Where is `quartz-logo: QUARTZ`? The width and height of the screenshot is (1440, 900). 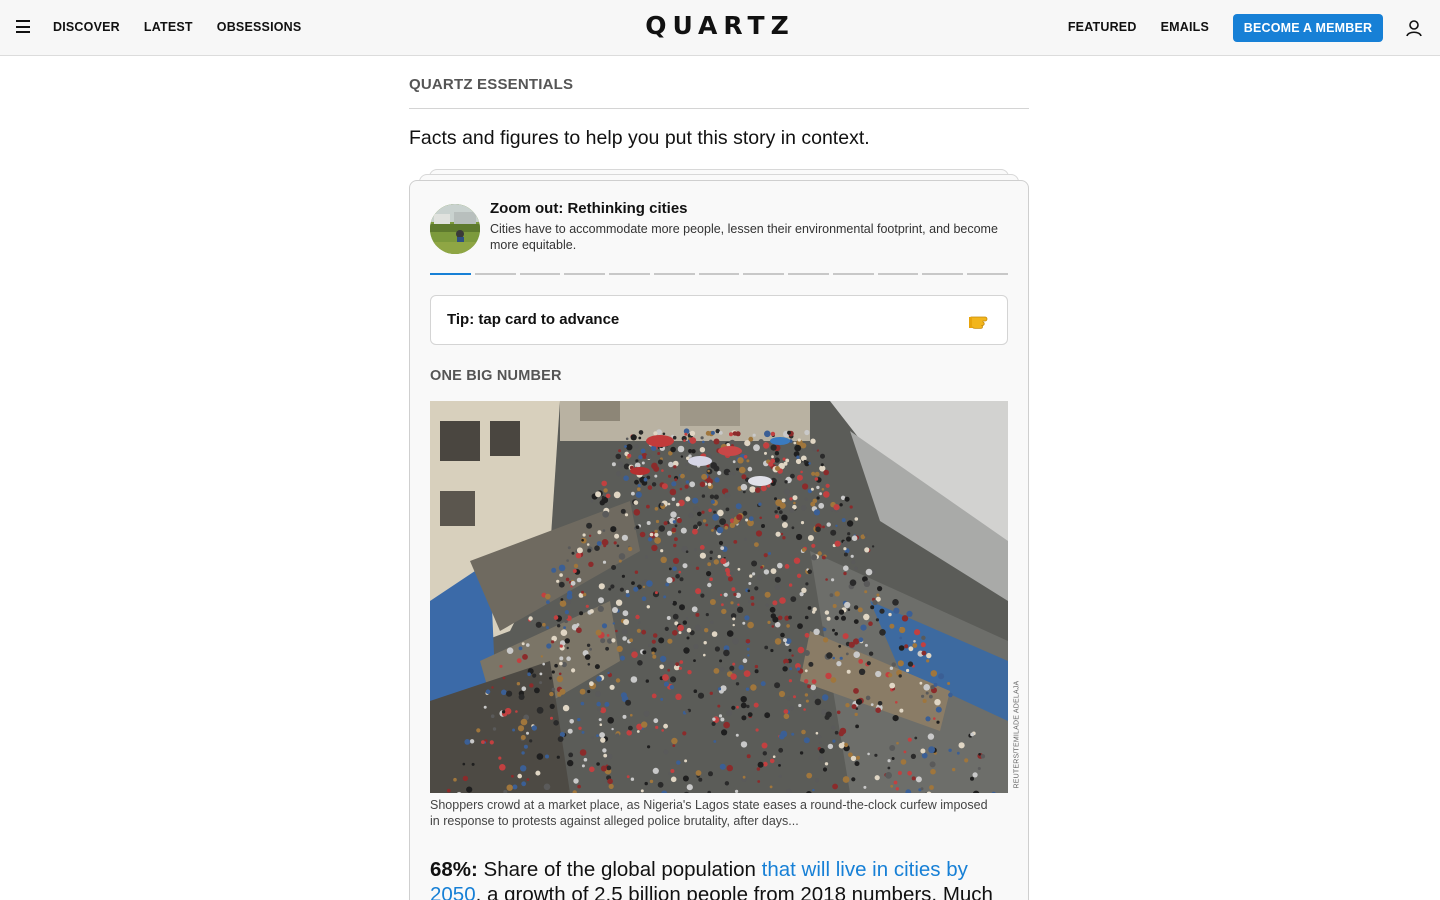
quartz-logo: QUARTZ is located at coordinates (719, 25).